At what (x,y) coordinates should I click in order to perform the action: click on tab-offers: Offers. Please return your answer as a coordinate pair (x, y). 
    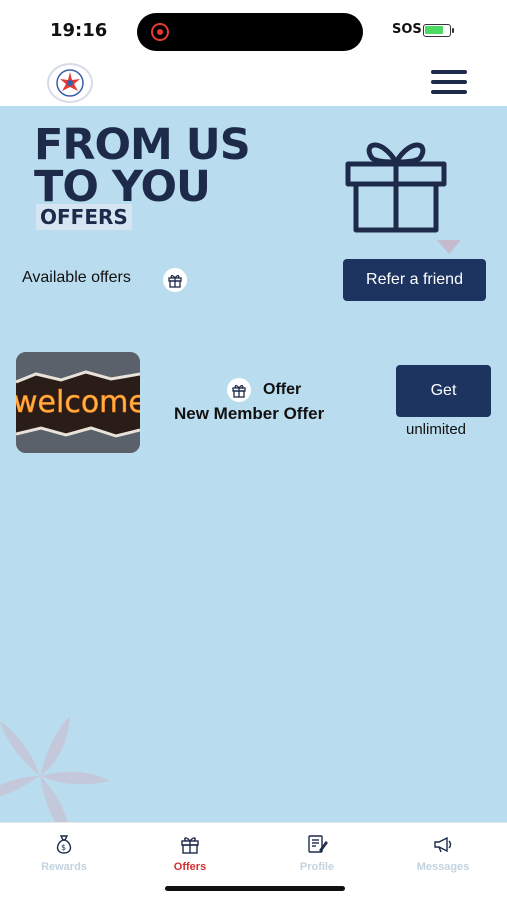
    Looking at the image, I should click on (190, 853).